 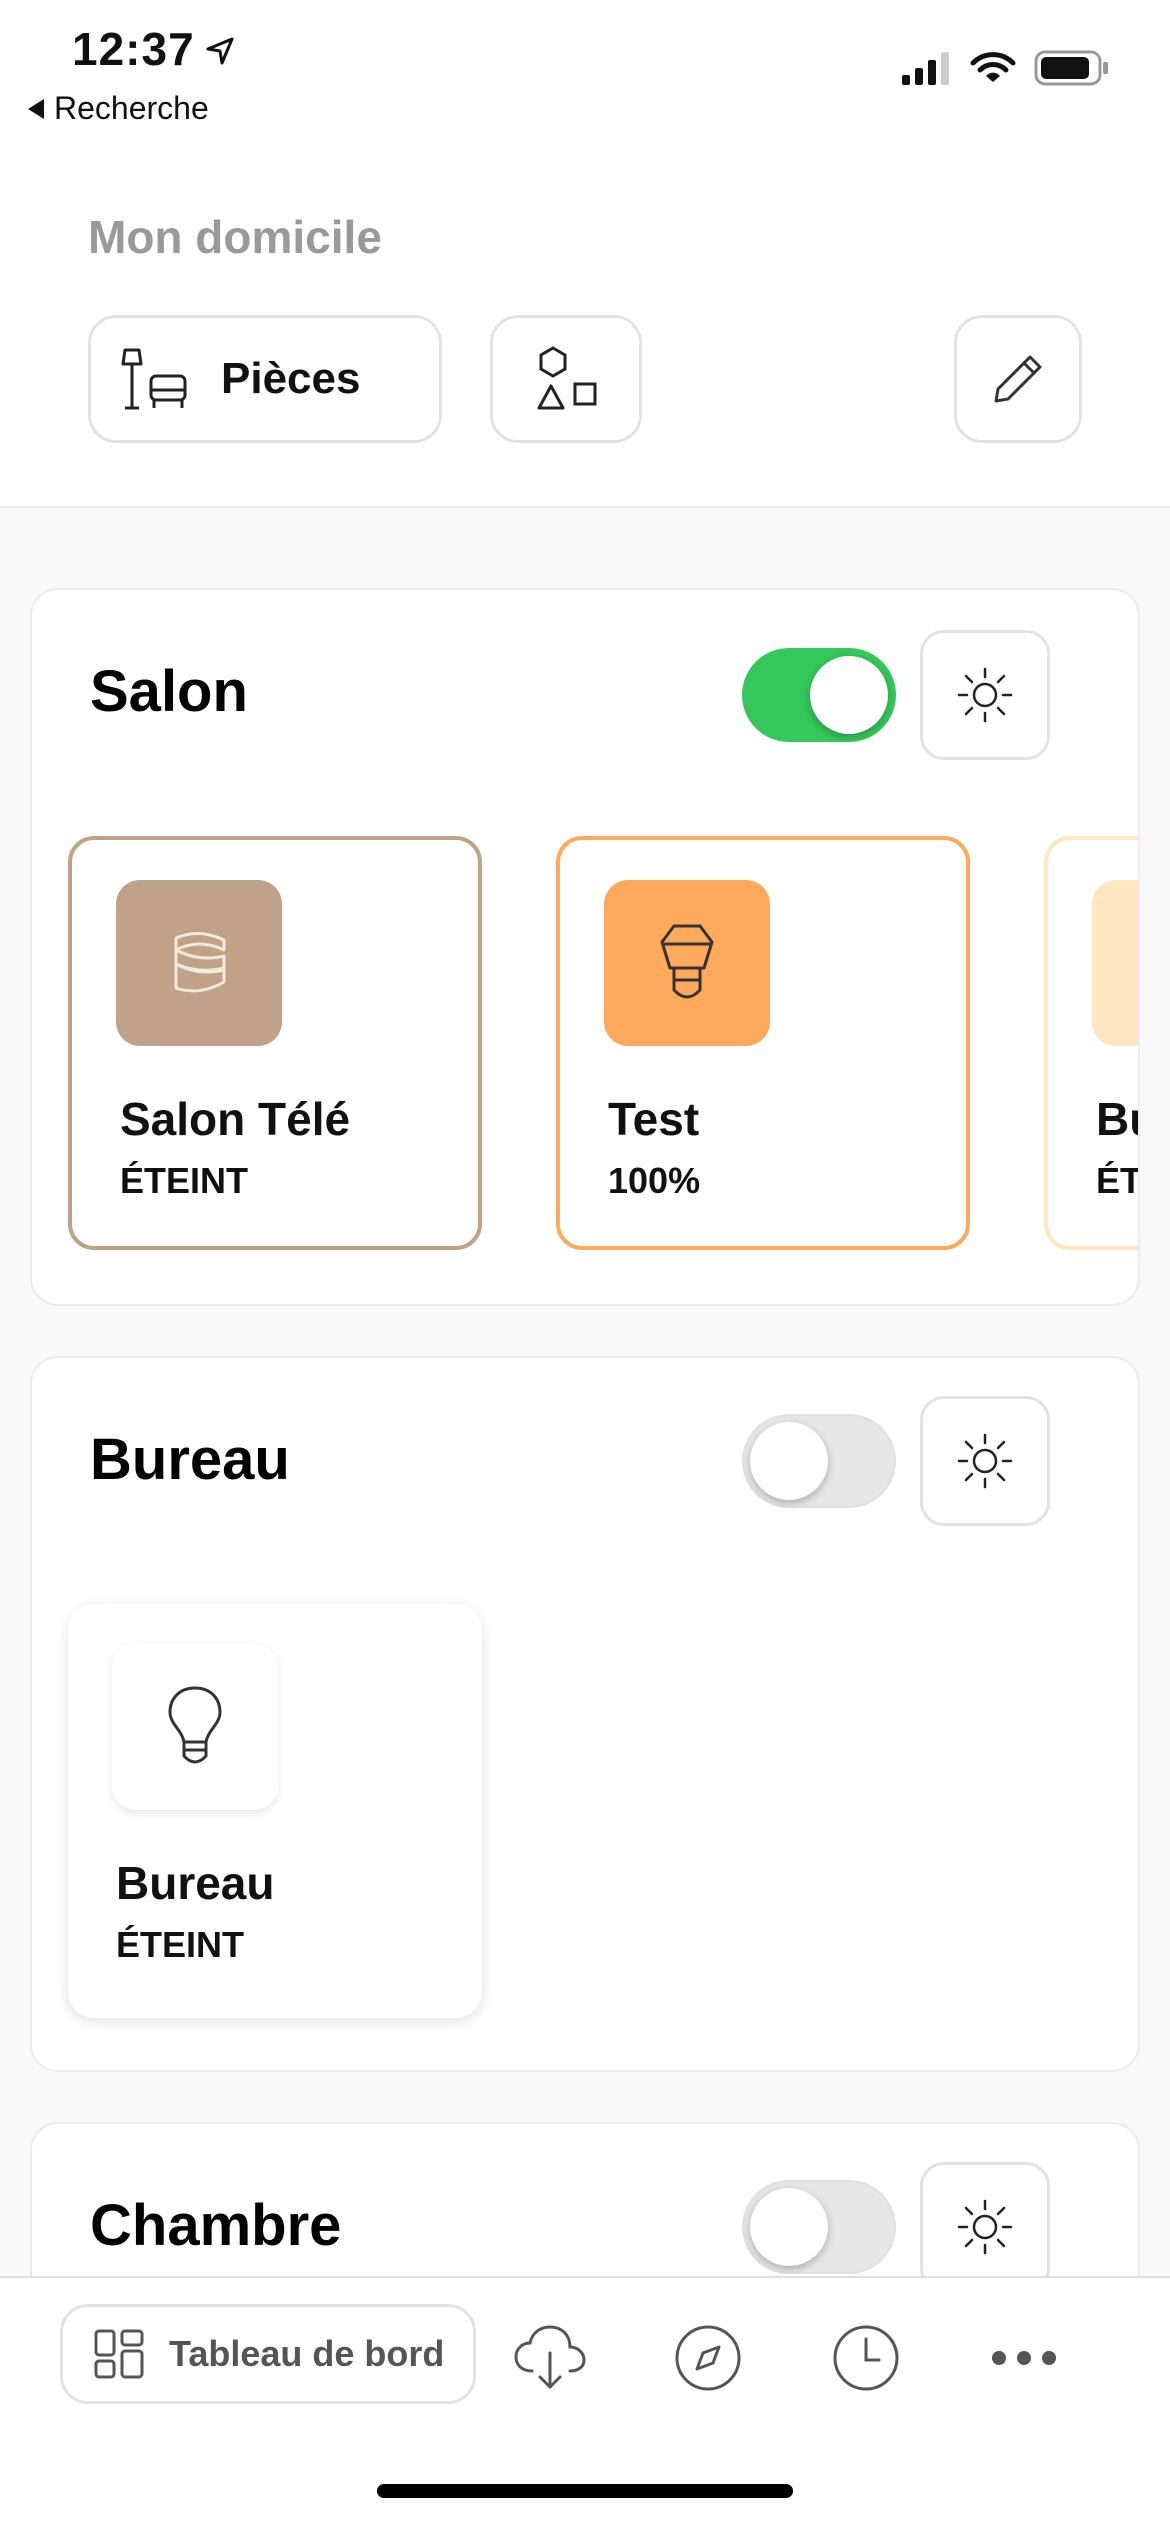 I want to click on room-title: Bureau, so click(x=190, y=1459).